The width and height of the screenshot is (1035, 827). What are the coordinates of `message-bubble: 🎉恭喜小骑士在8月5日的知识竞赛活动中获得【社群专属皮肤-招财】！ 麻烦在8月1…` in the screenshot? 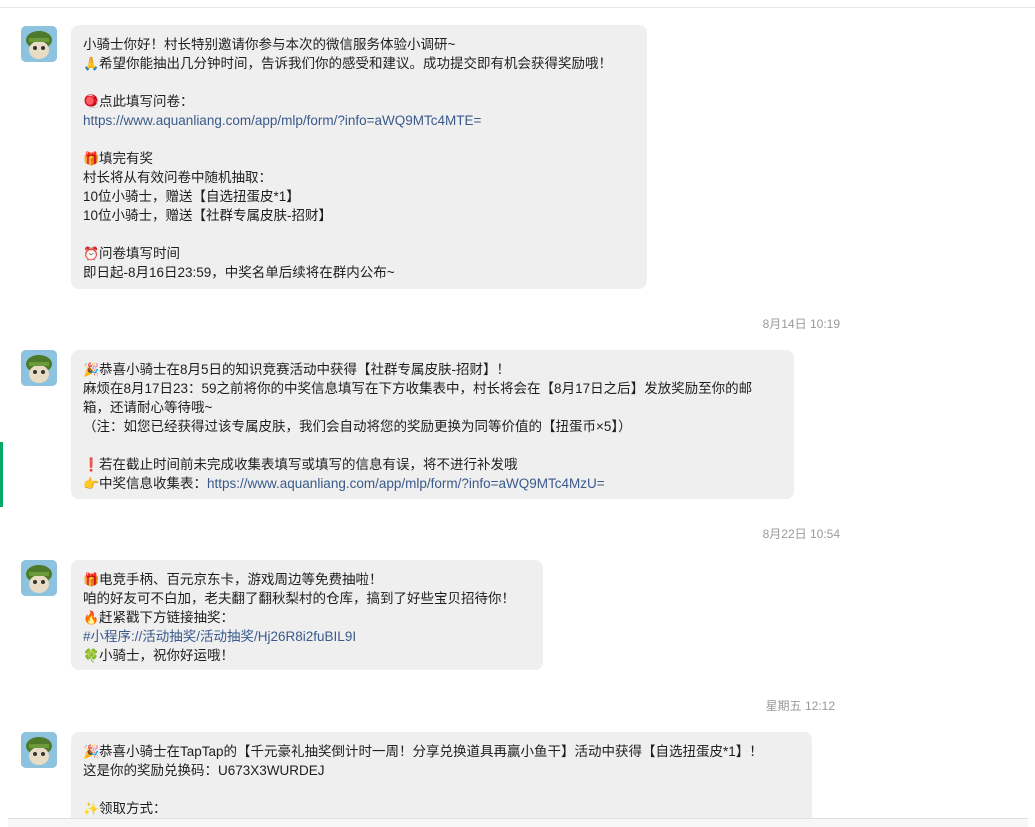 It's located at (432, 424).